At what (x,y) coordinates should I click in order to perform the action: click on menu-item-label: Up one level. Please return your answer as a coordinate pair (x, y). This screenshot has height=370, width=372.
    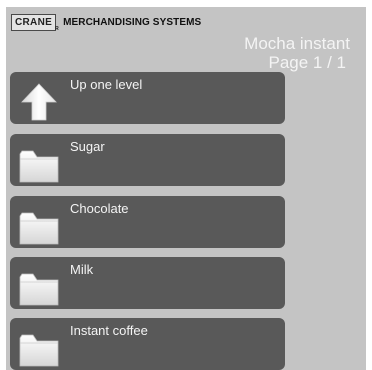
    Looking at the image, I should click on (106, 84).